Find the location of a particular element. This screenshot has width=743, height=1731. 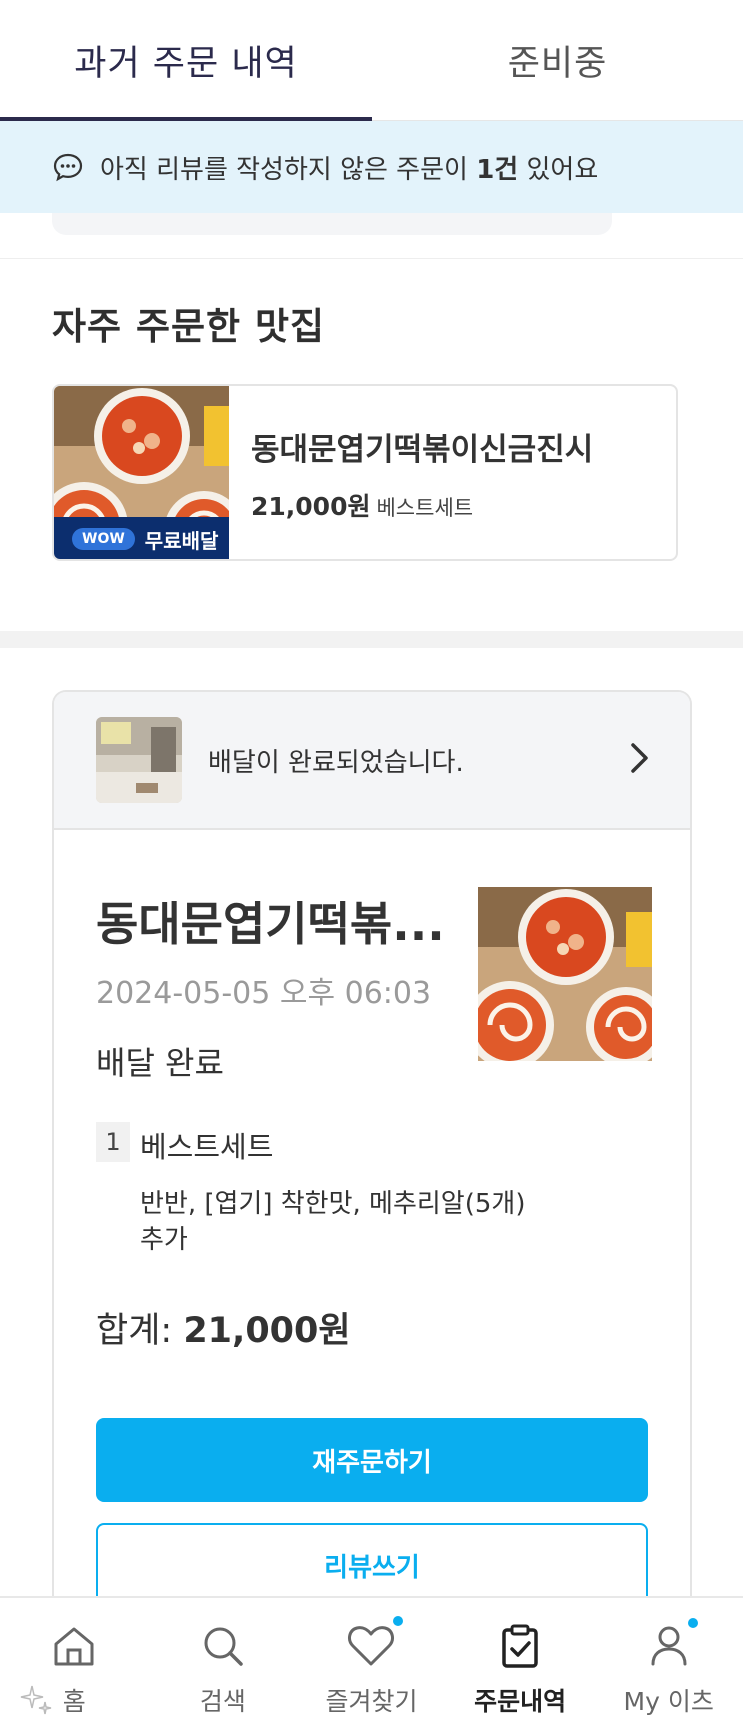

nav-my-eats-label: My 이츠 is located at coordinates (668, 1701).